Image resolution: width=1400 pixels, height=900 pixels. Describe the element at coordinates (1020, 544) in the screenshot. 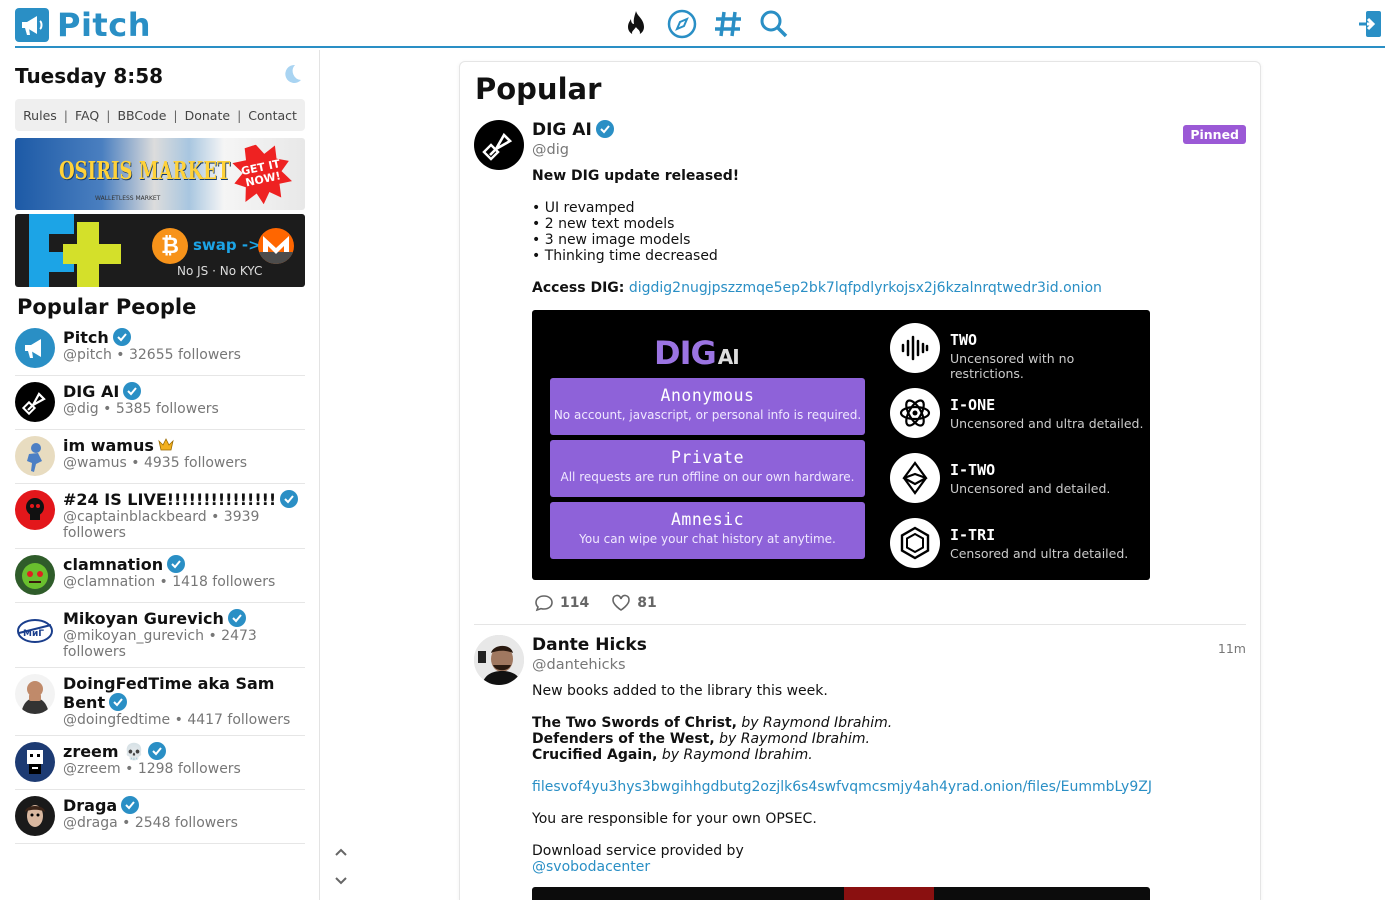

I see `model-i-tri: I-TRI Censored and ultra detailed.` at that location.